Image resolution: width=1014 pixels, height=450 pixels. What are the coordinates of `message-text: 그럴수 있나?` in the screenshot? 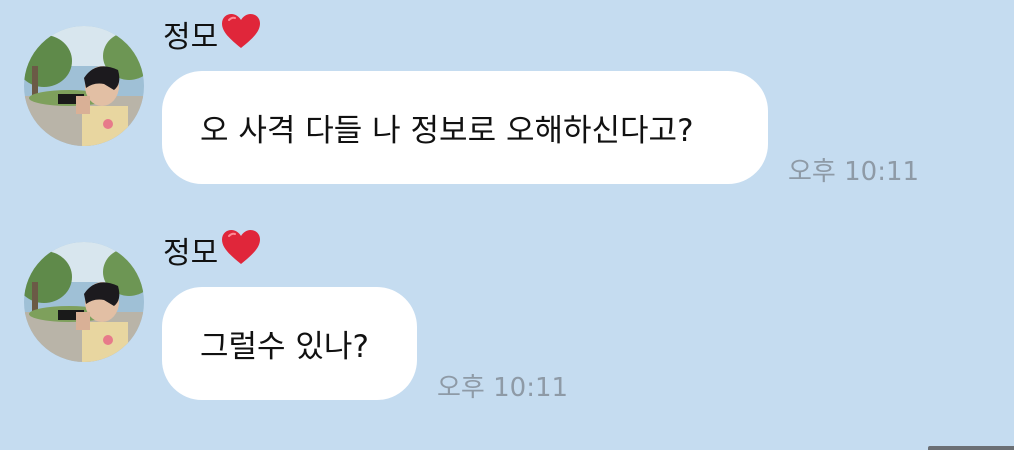 It's located at (284, 347).